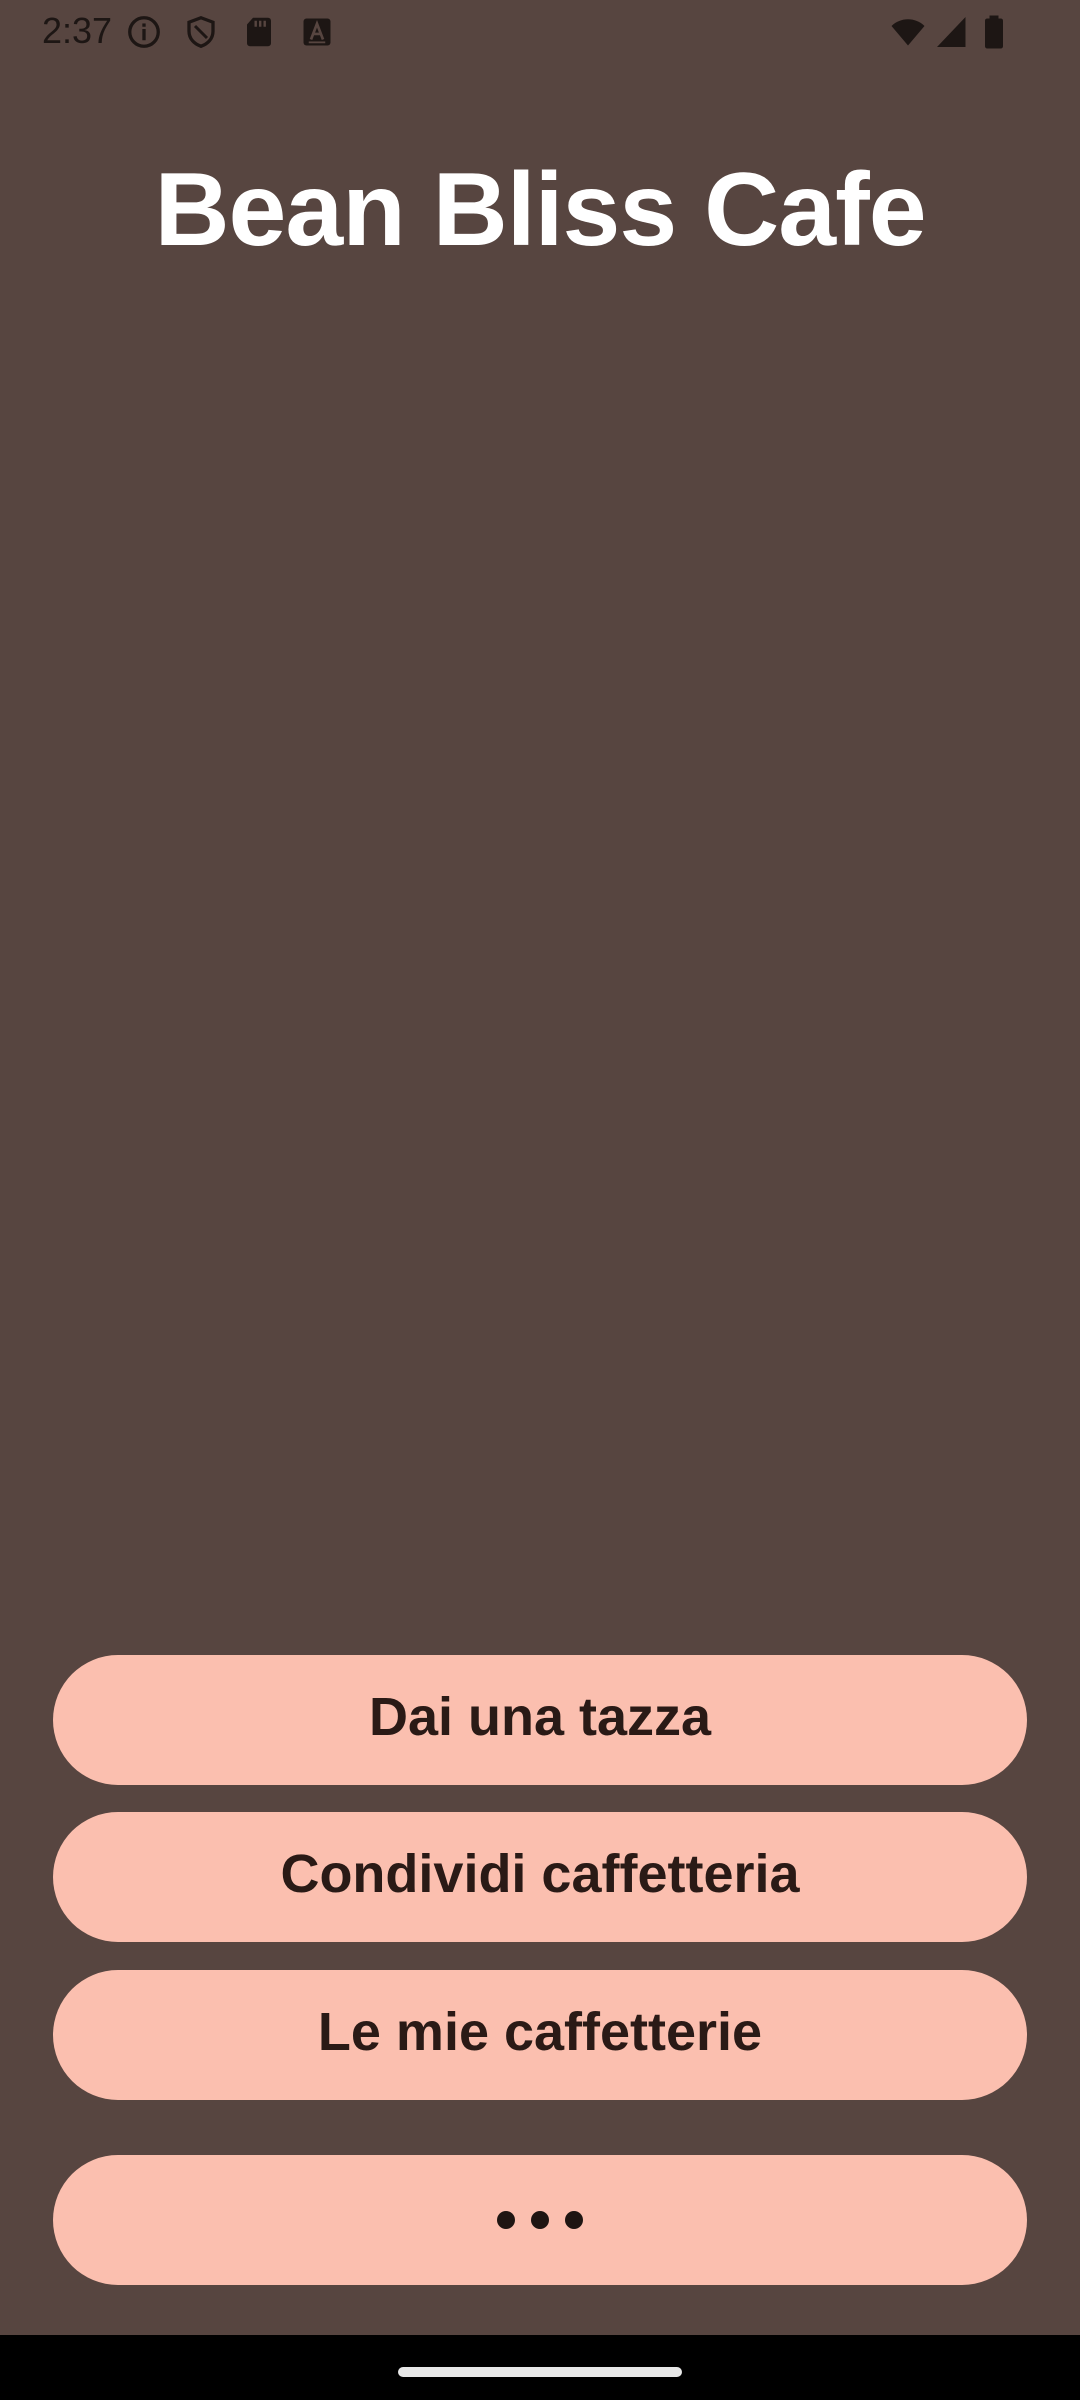  What do you see at coordinates (259, 32) in the screenshot?
I see `sd-card-icon` at bounding box center [259, 32].